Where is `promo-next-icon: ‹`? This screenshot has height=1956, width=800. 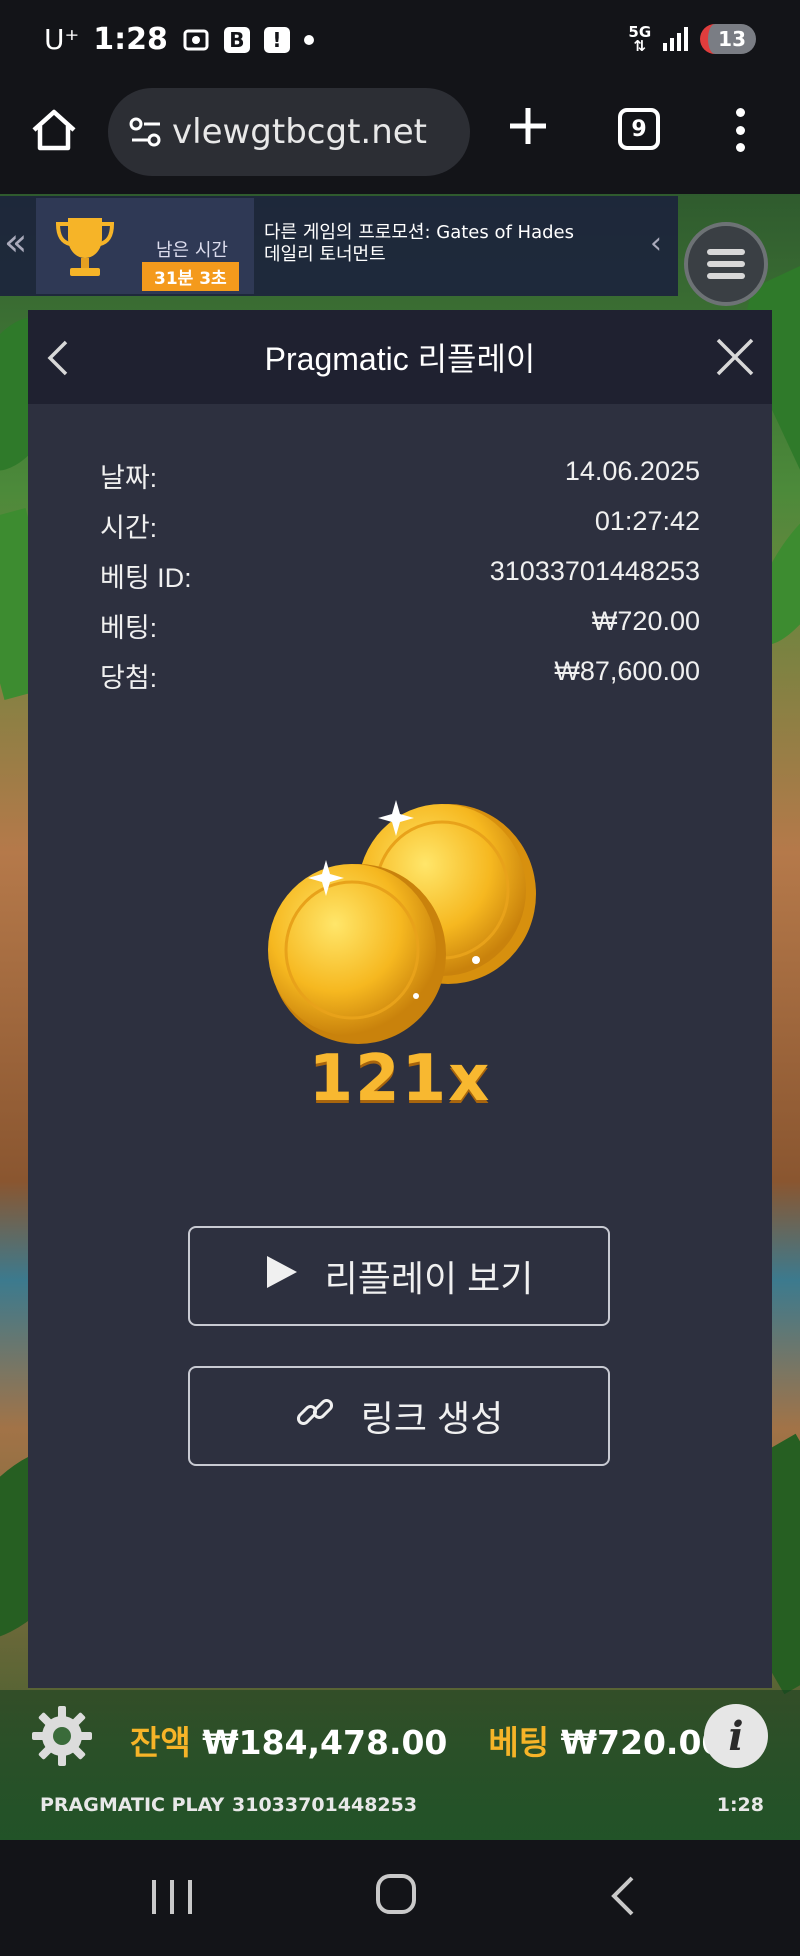 promo-next-icon: ‹ is located at coordinates (656, 243).